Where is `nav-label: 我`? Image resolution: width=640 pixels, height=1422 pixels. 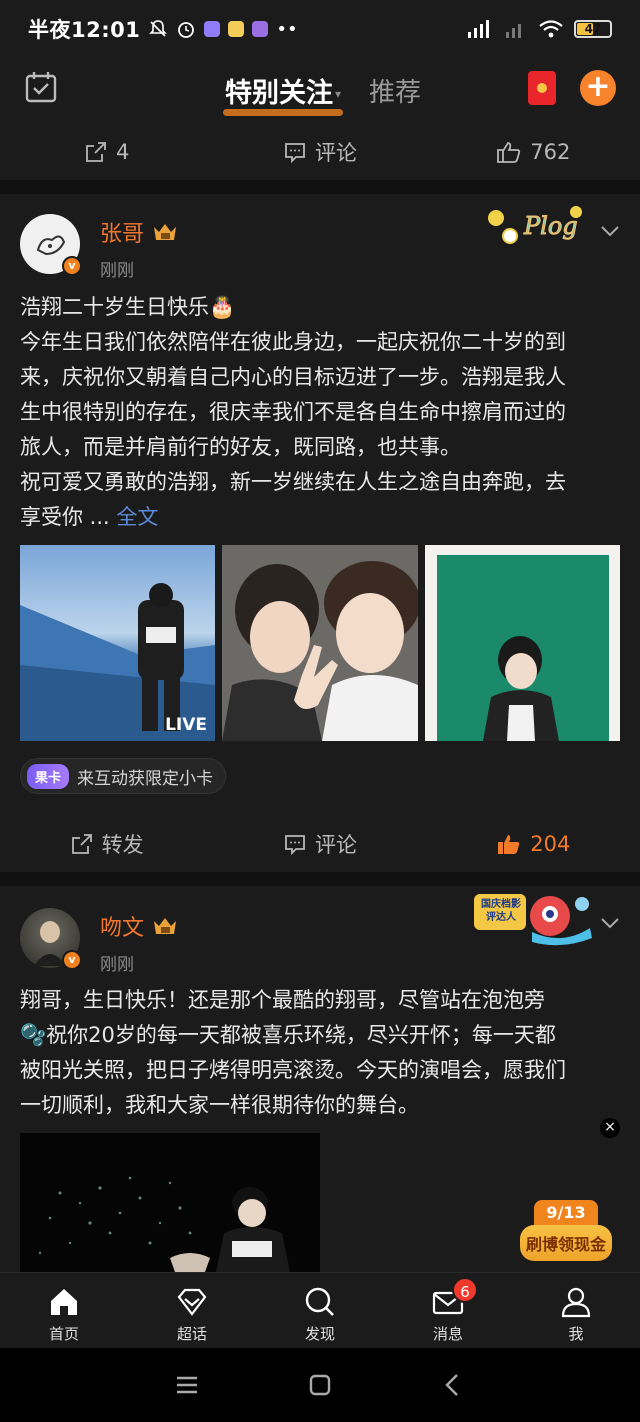
nav-label: 我 is located at coordinates (576, 1334).